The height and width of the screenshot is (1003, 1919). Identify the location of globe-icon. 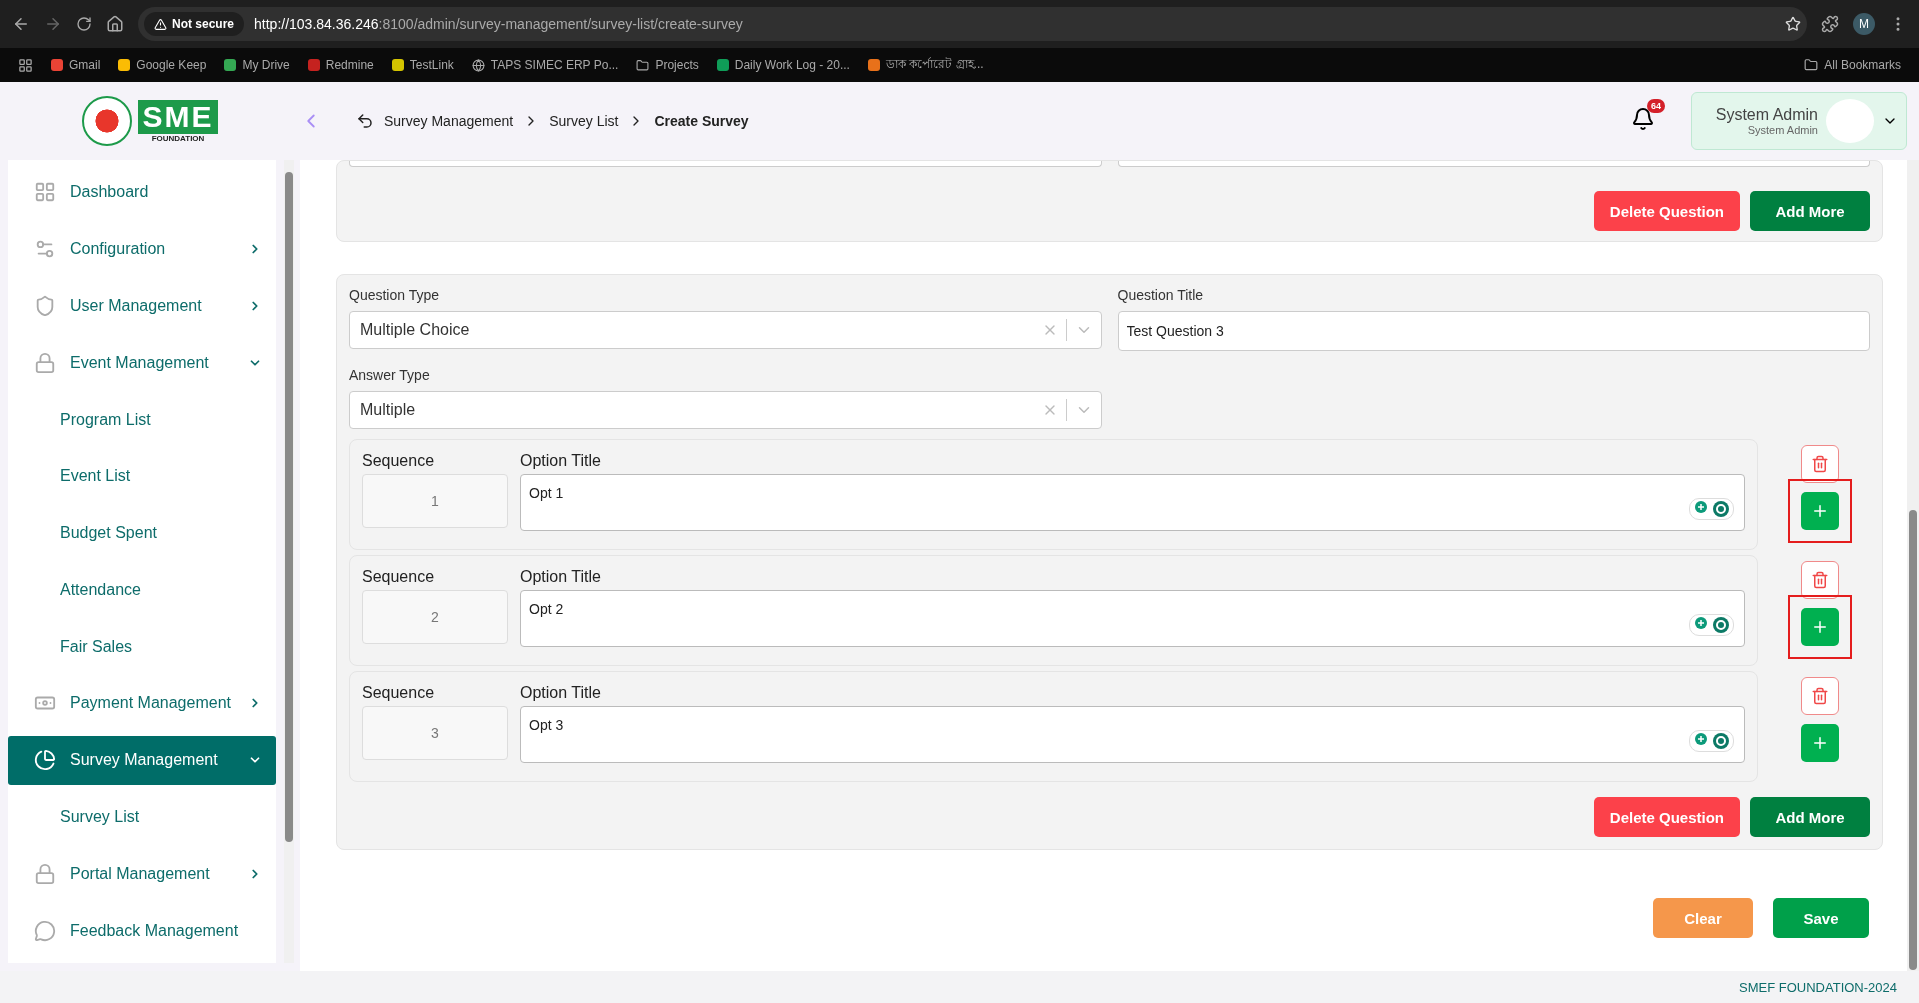
(478, 65).